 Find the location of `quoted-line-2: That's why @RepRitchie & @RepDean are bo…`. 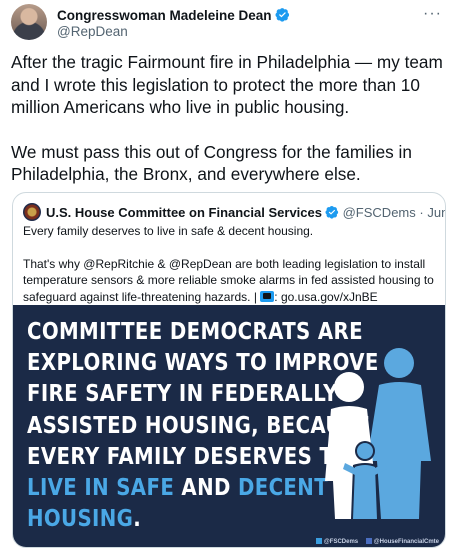

quoted-line-2: That's why @RepRitchie & @RepDean are bo… is located at coordinates (228, 280).